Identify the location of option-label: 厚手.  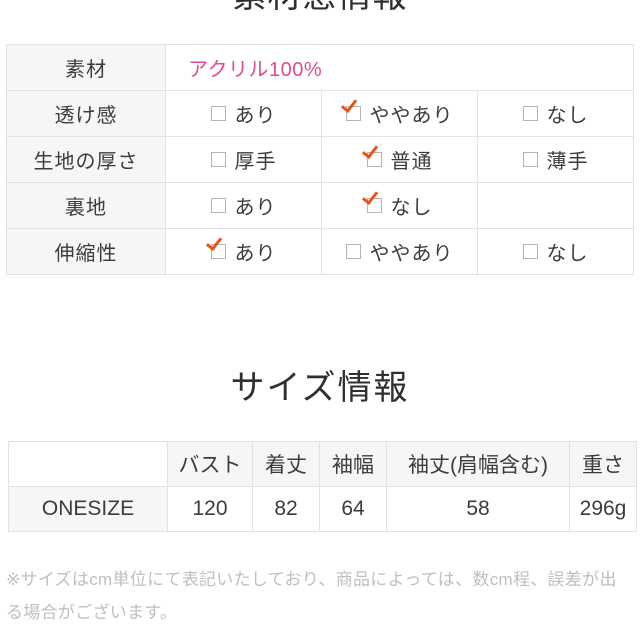
(255, 162).